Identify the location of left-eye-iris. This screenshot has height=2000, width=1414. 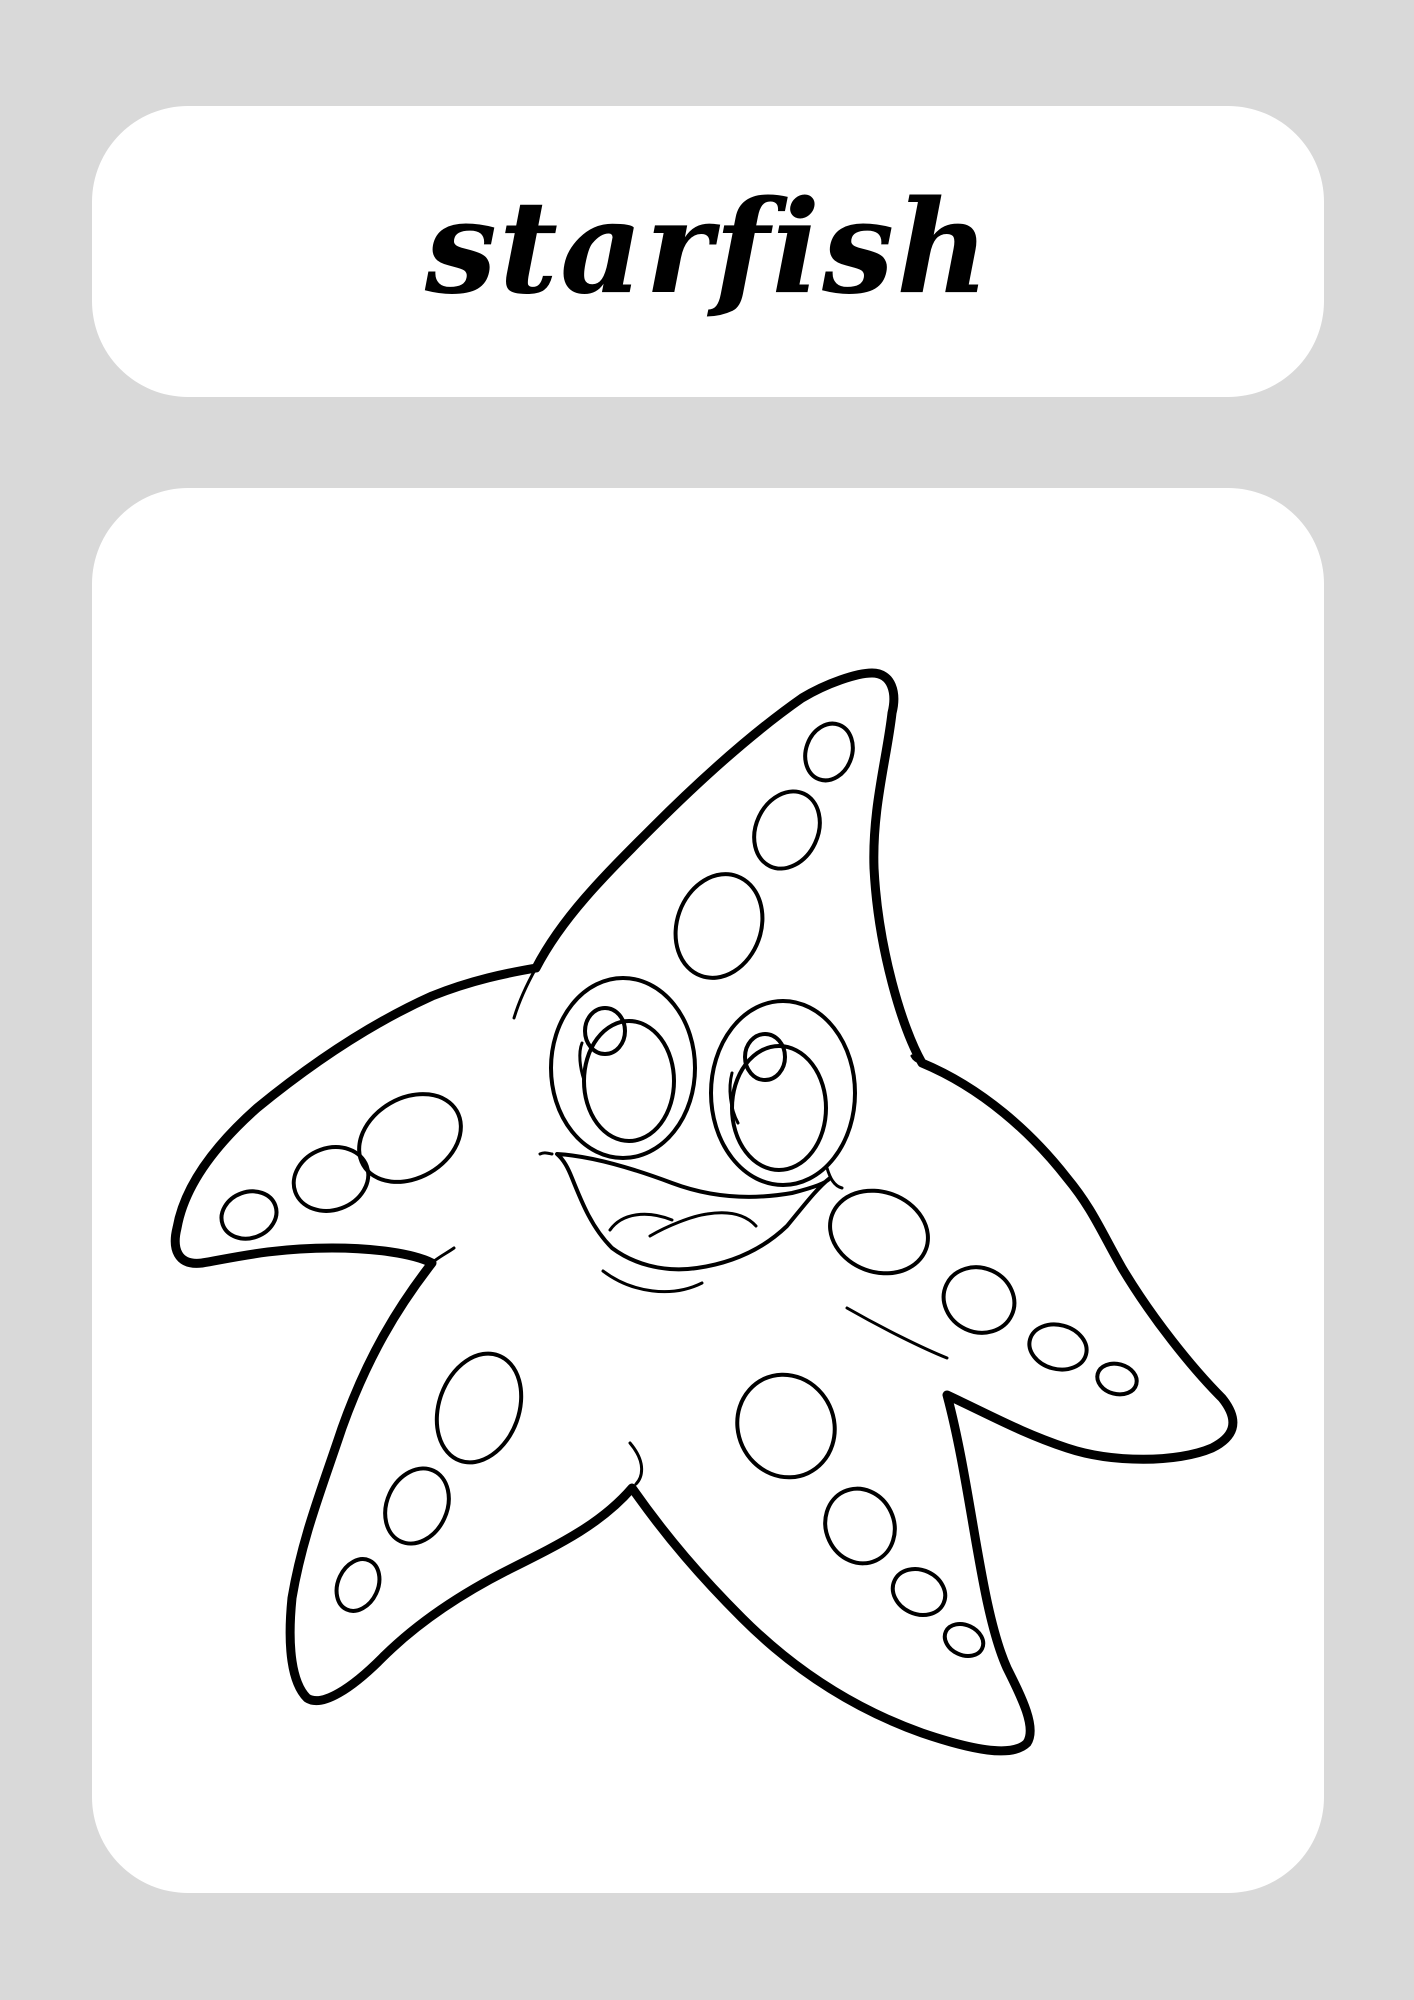
(629, 1081).